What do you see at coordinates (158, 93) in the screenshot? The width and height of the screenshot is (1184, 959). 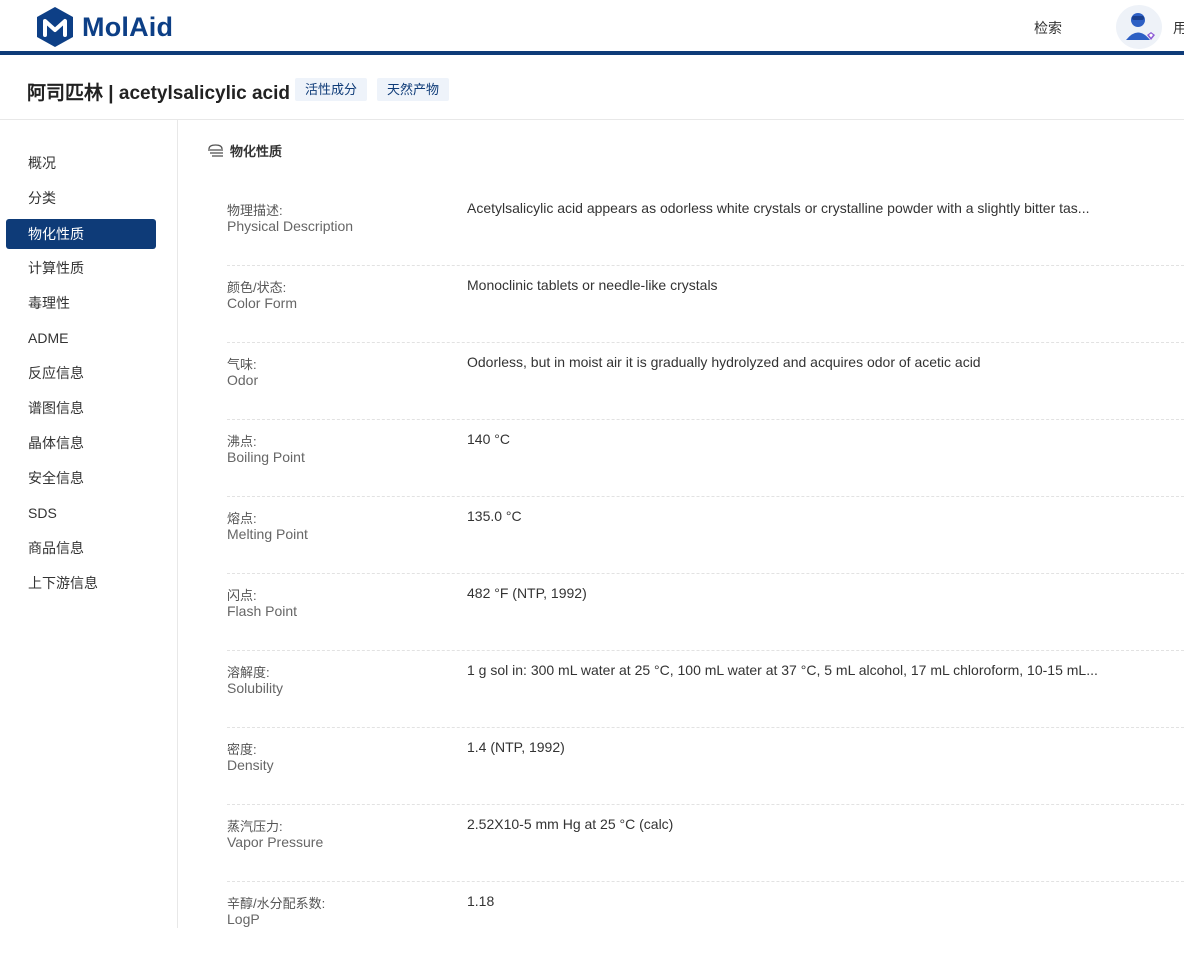 I see `compound-title: 阿司匹林 | acetylsalicylic acid` at bounding box center [158, 93].